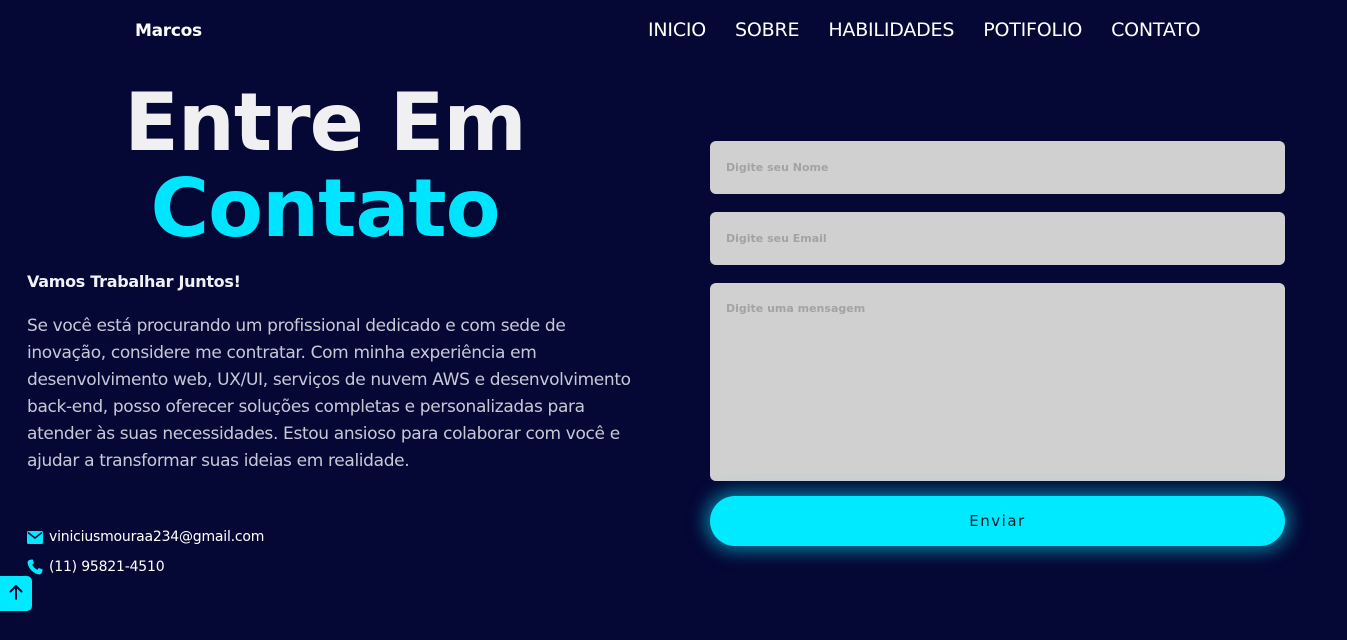 The height and width of the screenshot is (640, 1347). What do you see at coordinates (997, 521) in the screenshot?
I see `submit-button: Enviar` at bounding box center [997, 521].